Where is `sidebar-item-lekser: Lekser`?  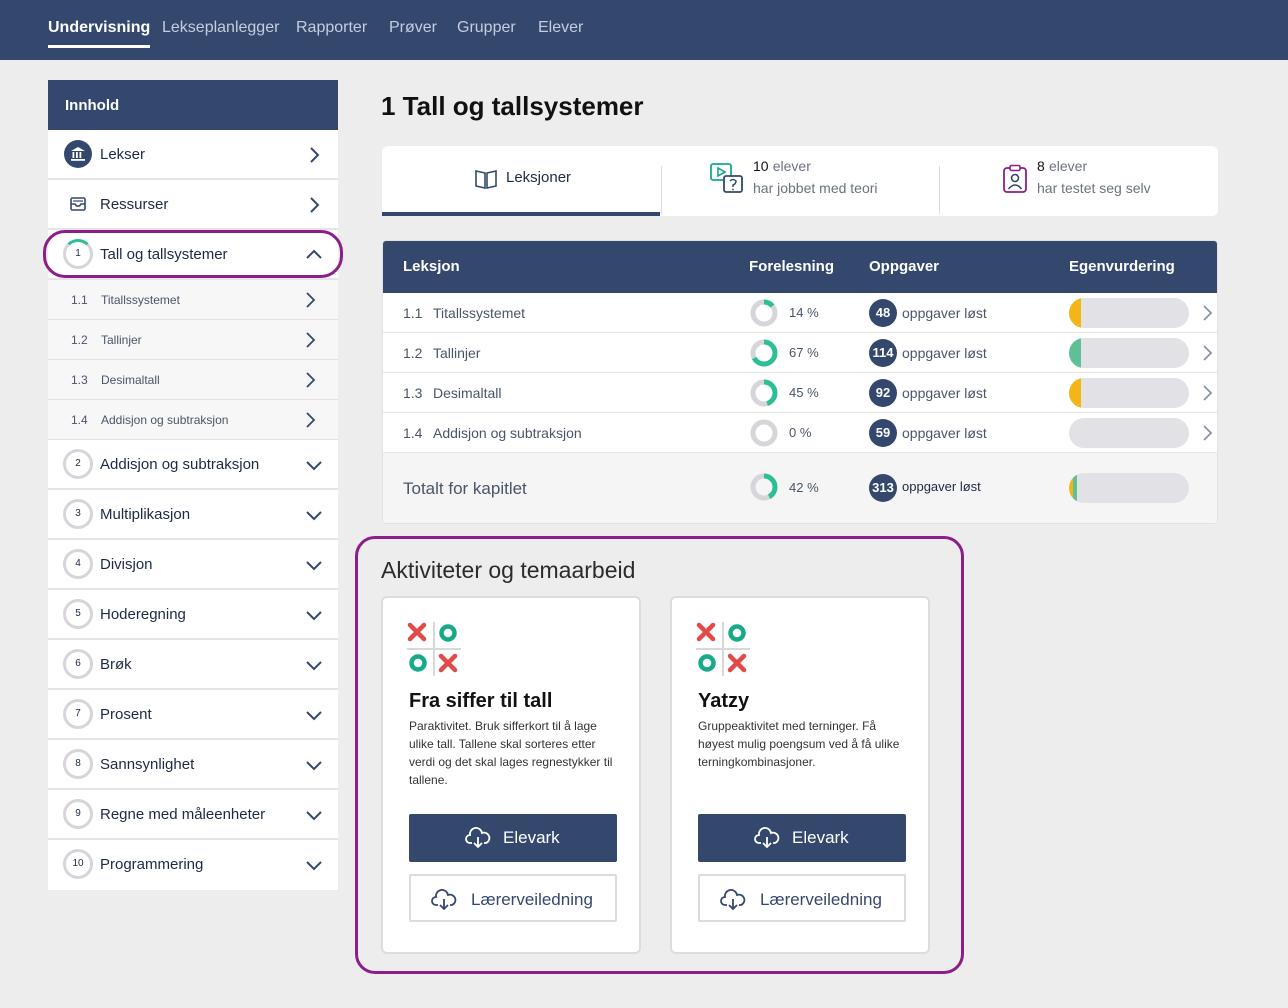
sidebar-item-lekser: Lekser is located at coordinates (193, 155).